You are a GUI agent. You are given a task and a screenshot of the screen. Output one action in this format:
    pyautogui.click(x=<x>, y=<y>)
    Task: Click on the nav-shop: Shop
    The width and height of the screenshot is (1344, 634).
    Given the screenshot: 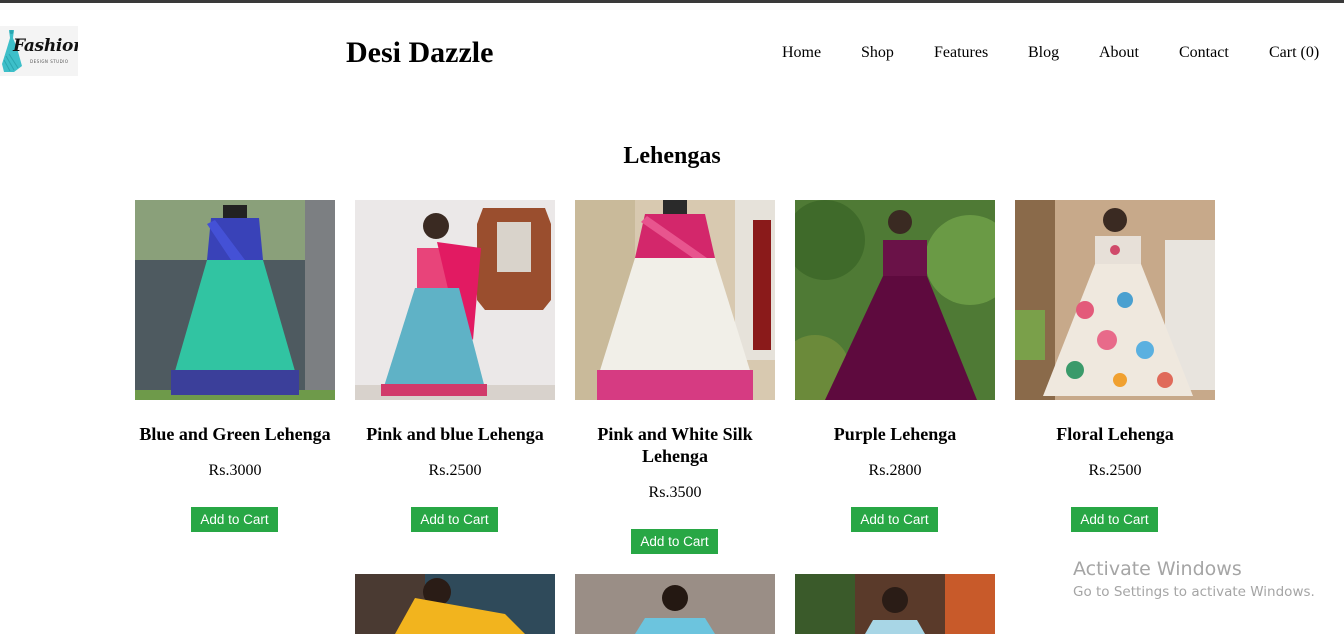 What is the action you would take?
    pyautogui.click(x=877, y=53)
    